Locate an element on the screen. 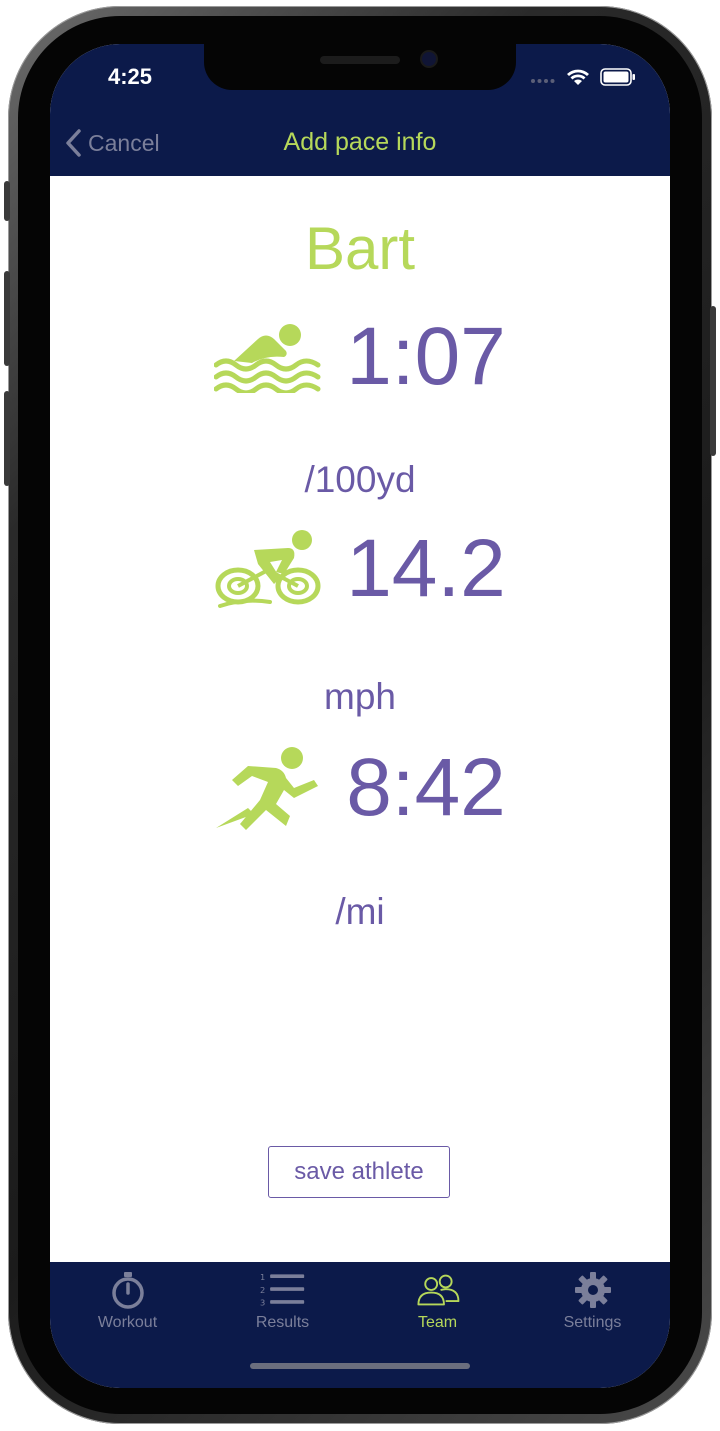 This screenshot has width=720, height=1431. tab-settings: Settings is located at coordinates (592, 1325).